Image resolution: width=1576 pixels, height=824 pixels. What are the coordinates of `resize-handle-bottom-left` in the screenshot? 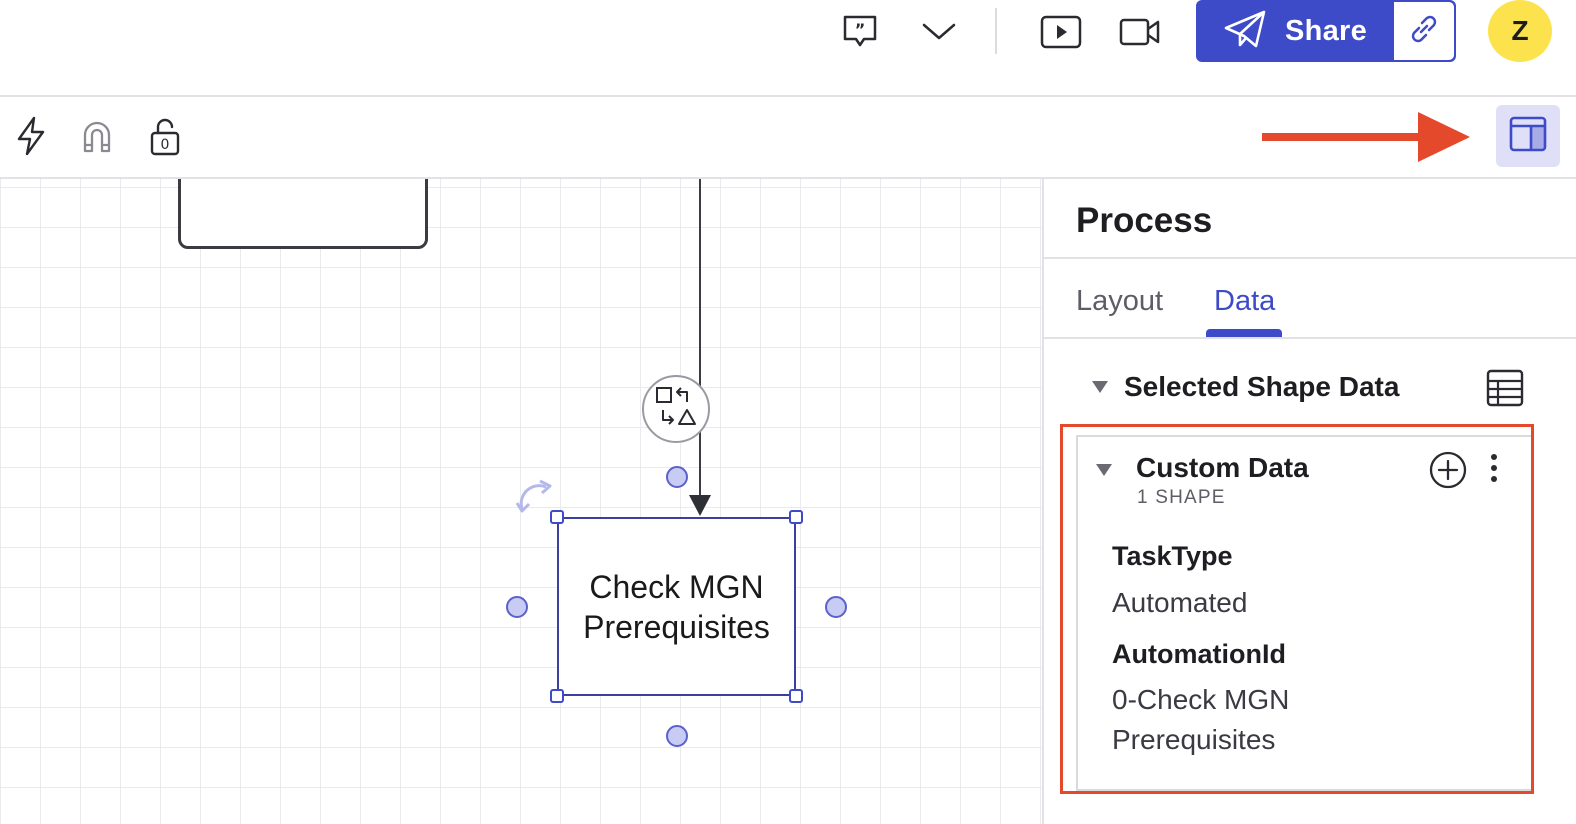 It's located at (557, 696).